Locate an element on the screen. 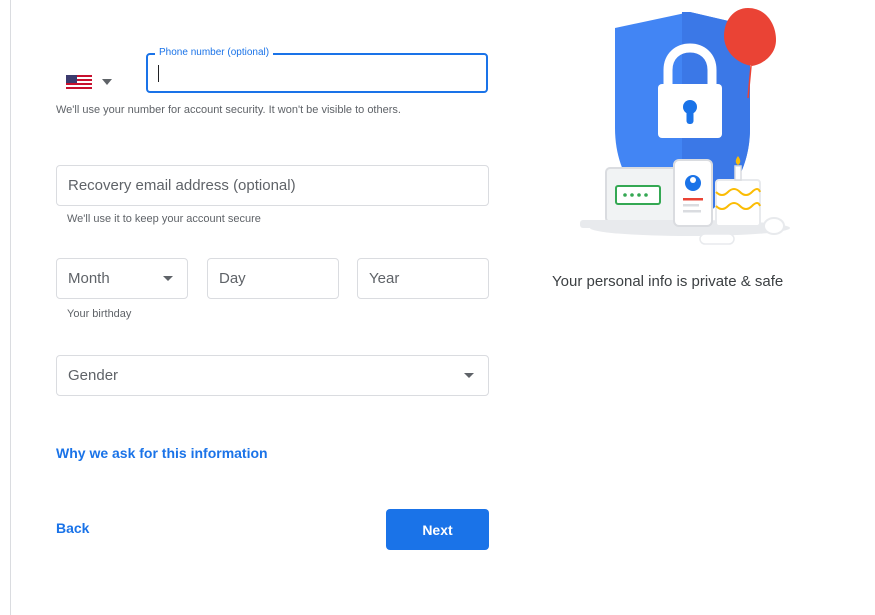  left-divider is located at coordinates (10, 307).